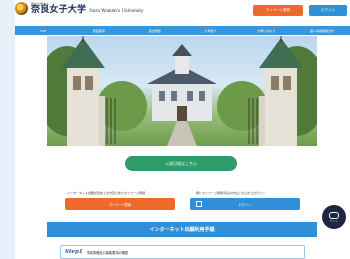 Image resolution: width=350 pixels, height=259 pixels. I want to click on login-button-label: ログイン, so click(245, 204).